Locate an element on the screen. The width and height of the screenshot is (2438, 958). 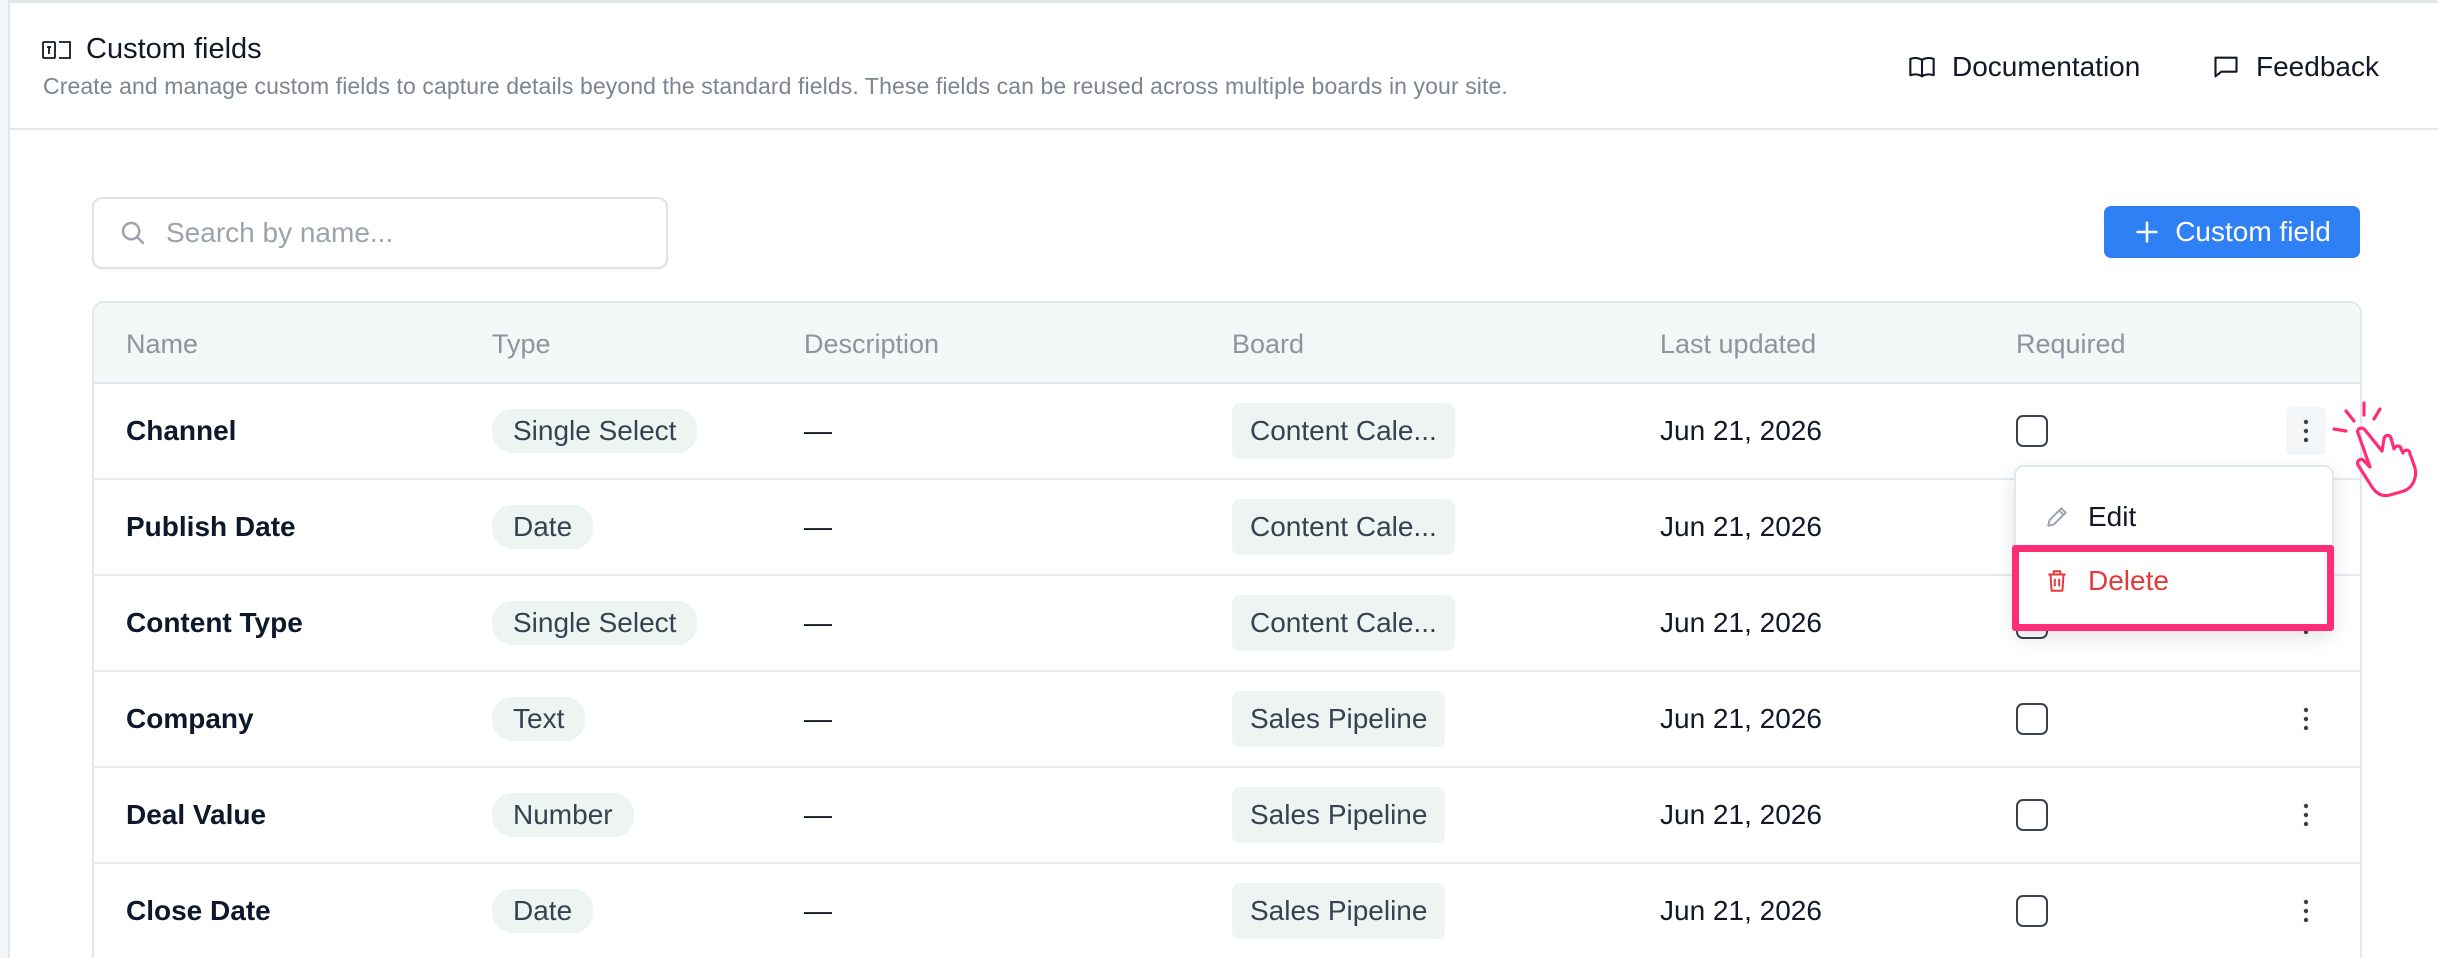
search-input is located at coordinates (396, 233).